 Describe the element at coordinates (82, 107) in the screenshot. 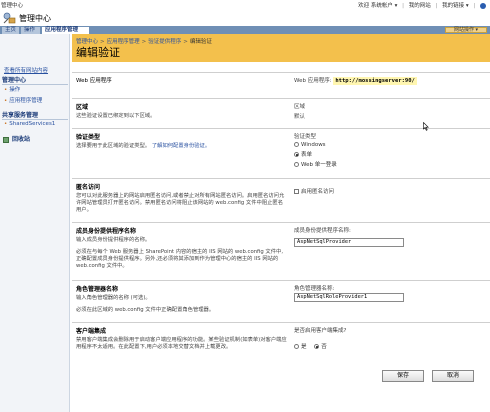

I see `zone-title: 区域` at that location.